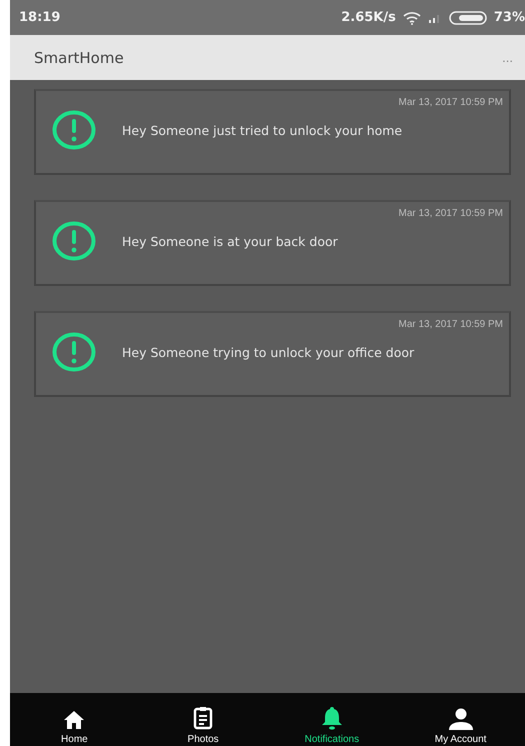 The width and height of the screenshot is (525, 746). What do you see at coordinates (509, 17) in the screenshot?
I see `battery-percent: 73%` at bounding box center [509, 17].